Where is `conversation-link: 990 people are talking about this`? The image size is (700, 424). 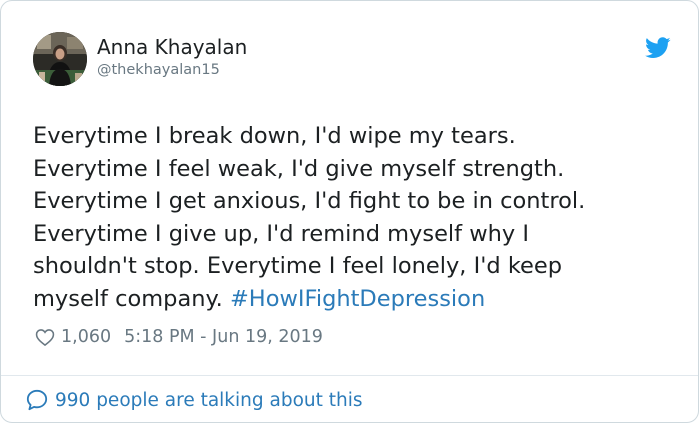
conversation-link: 990 people are talking about this is located at coordinates (194, 400).